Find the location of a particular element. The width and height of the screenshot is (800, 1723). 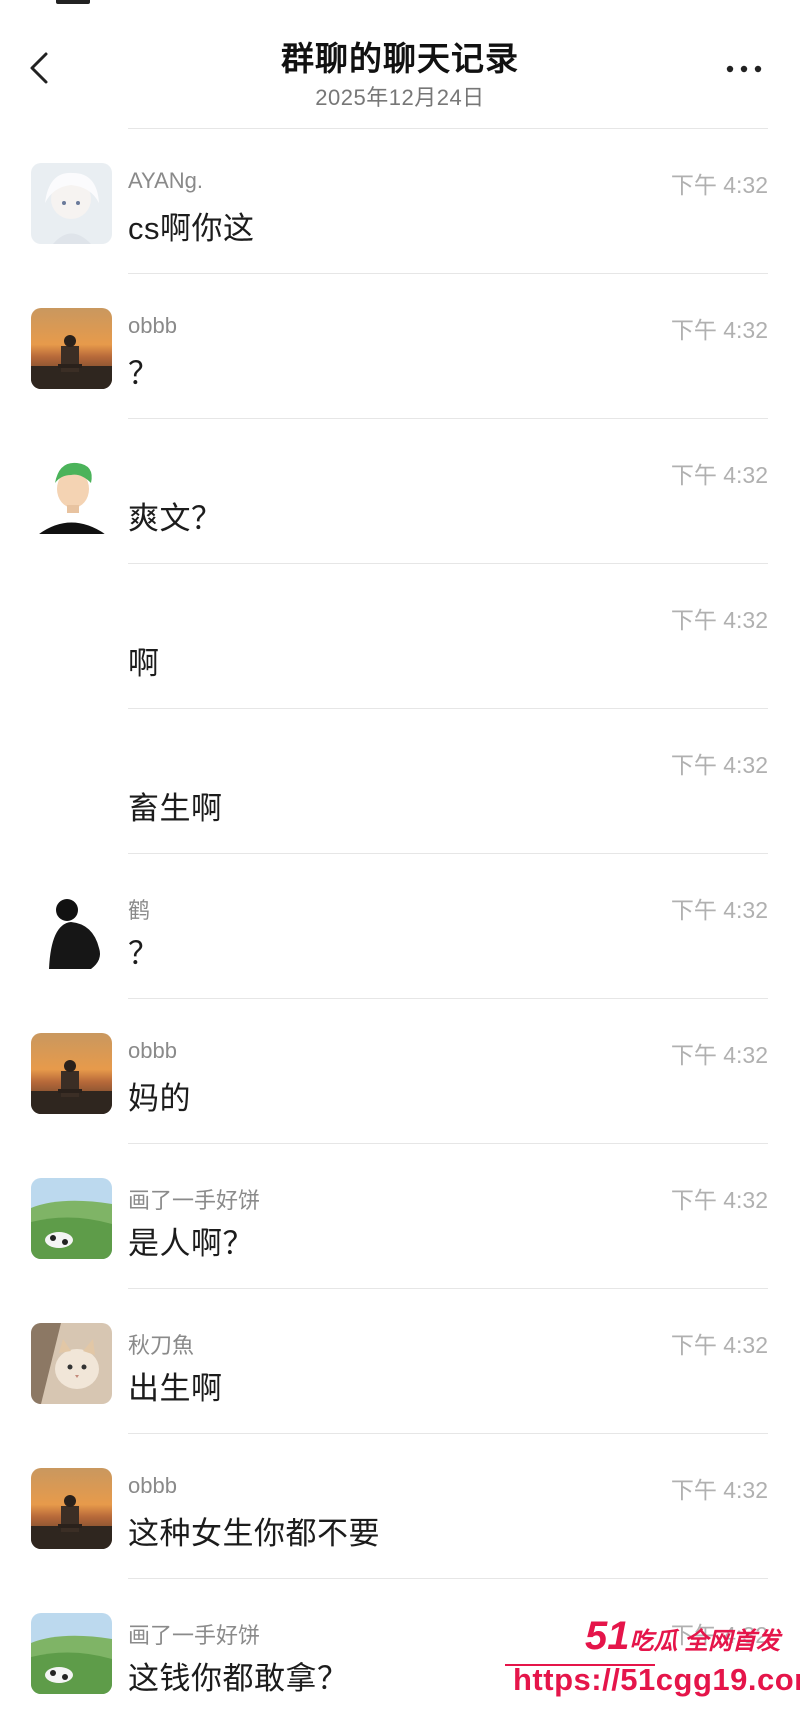

page-title: 群聊的聊天记录 is located at coordinates (400, 58).